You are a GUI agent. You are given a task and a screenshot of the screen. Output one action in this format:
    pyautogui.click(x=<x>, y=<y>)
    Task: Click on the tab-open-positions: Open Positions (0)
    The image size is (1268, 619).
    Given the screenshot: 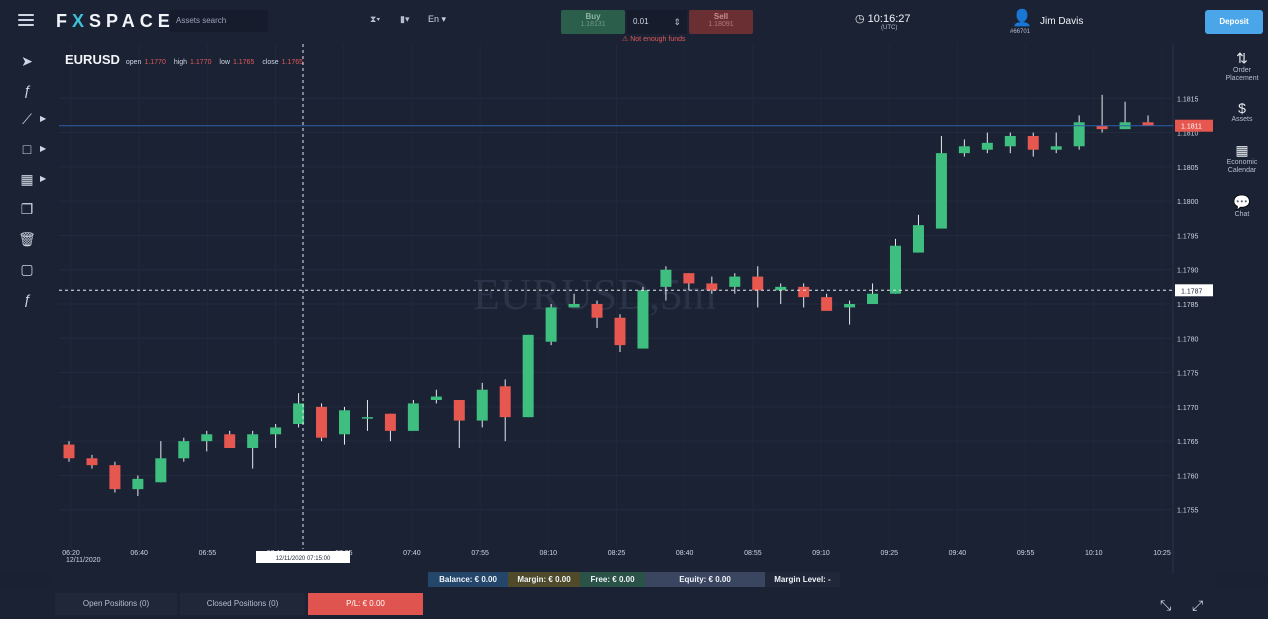 What is the action you would take?
    pyautogui.click(x=116, y=604)
    